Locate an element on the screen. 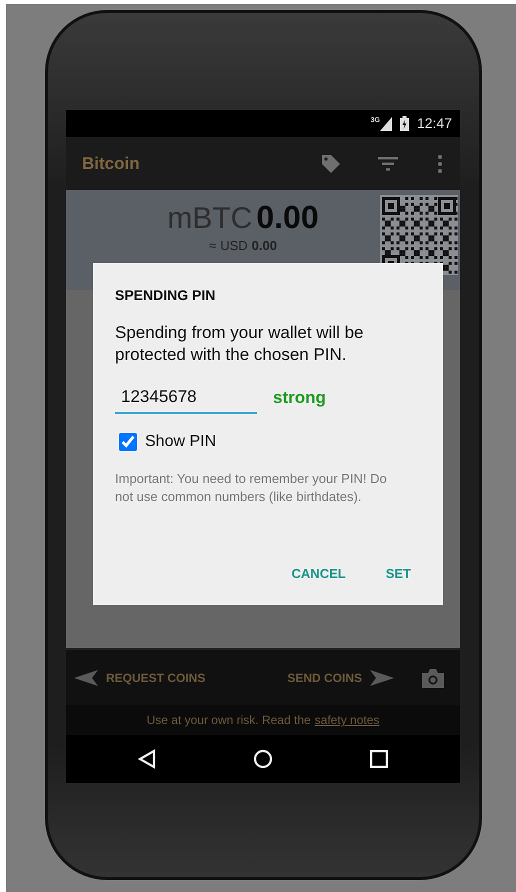 This screenshot has height=892, width=516. home-icon is located at coordinates (262, 759).